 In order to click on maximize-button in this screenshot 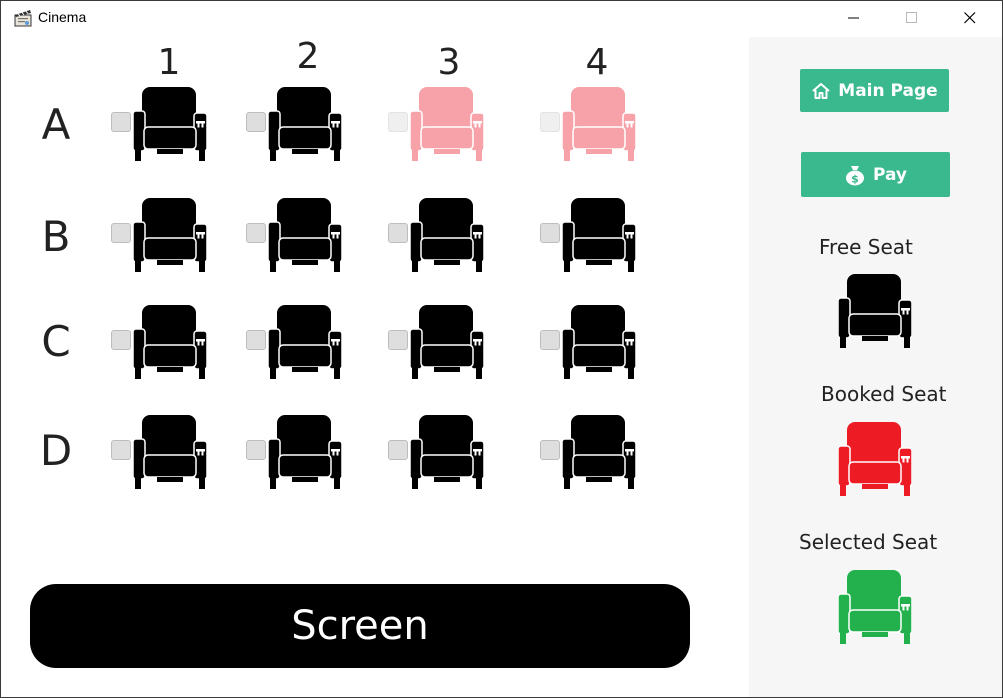, I will do `click(912, 18)`.